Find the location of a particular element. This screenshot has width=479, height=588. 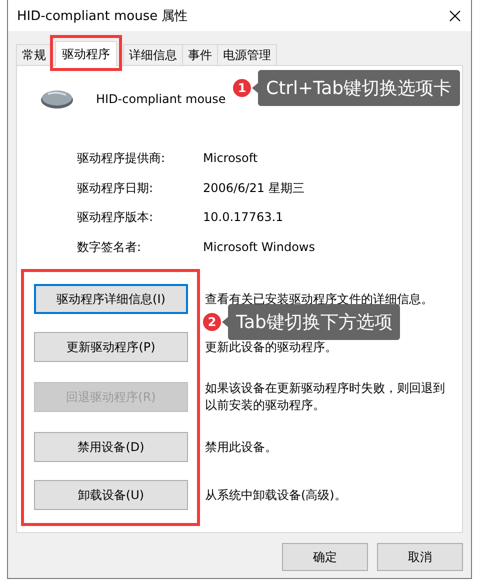

tab: 详细信息 is located at coordinates (153, 54).